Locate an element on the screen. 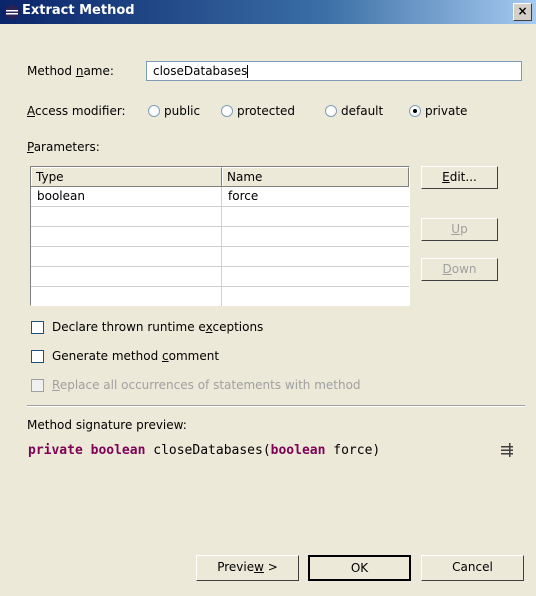 The width and height of the screenshot is (536, 596). close-button: × is located at coordinates (522, 12).